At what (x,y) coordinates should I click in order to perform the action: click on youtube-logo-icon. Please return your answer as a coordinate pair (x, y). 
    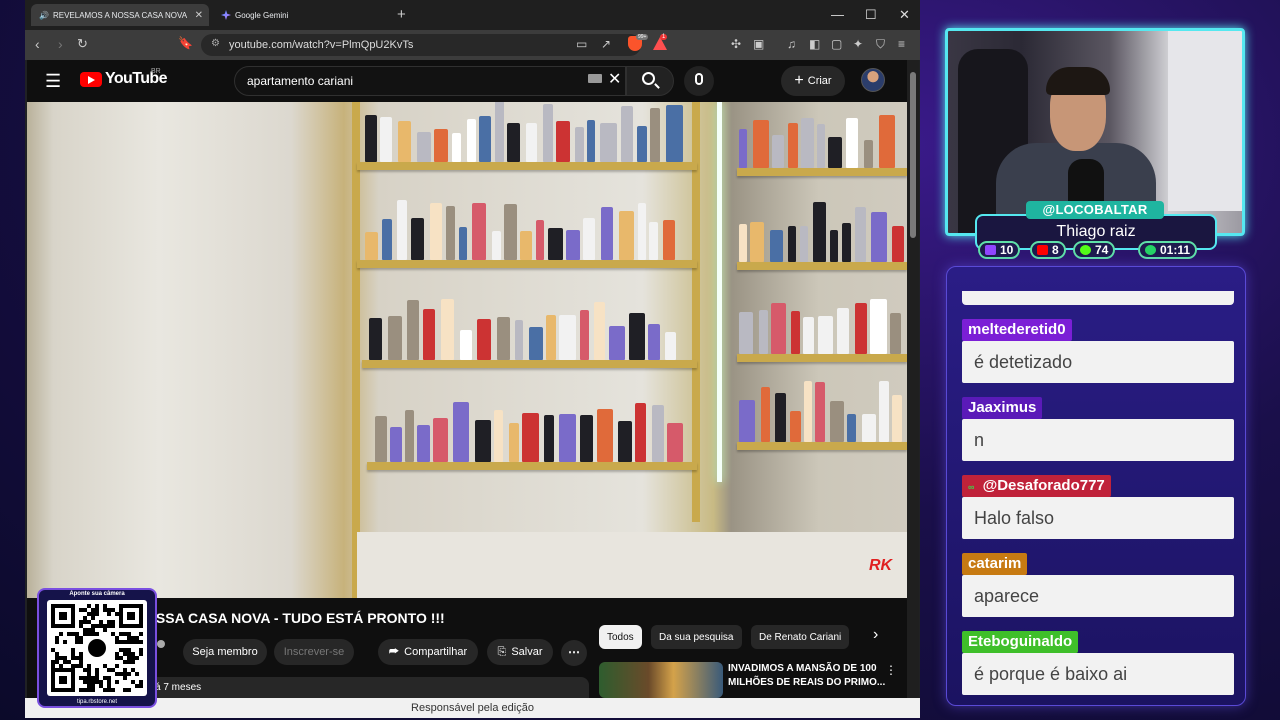
    Looking at the image, I should click on (91, 79).